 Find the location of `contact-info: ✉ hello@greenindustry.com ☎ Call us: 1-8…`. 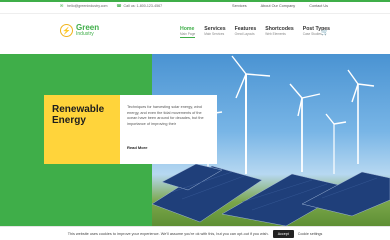

contact-info: ✉ hello@greenindustry.com ☎ Call us: 1-8… is located at coordinates (111, 6).